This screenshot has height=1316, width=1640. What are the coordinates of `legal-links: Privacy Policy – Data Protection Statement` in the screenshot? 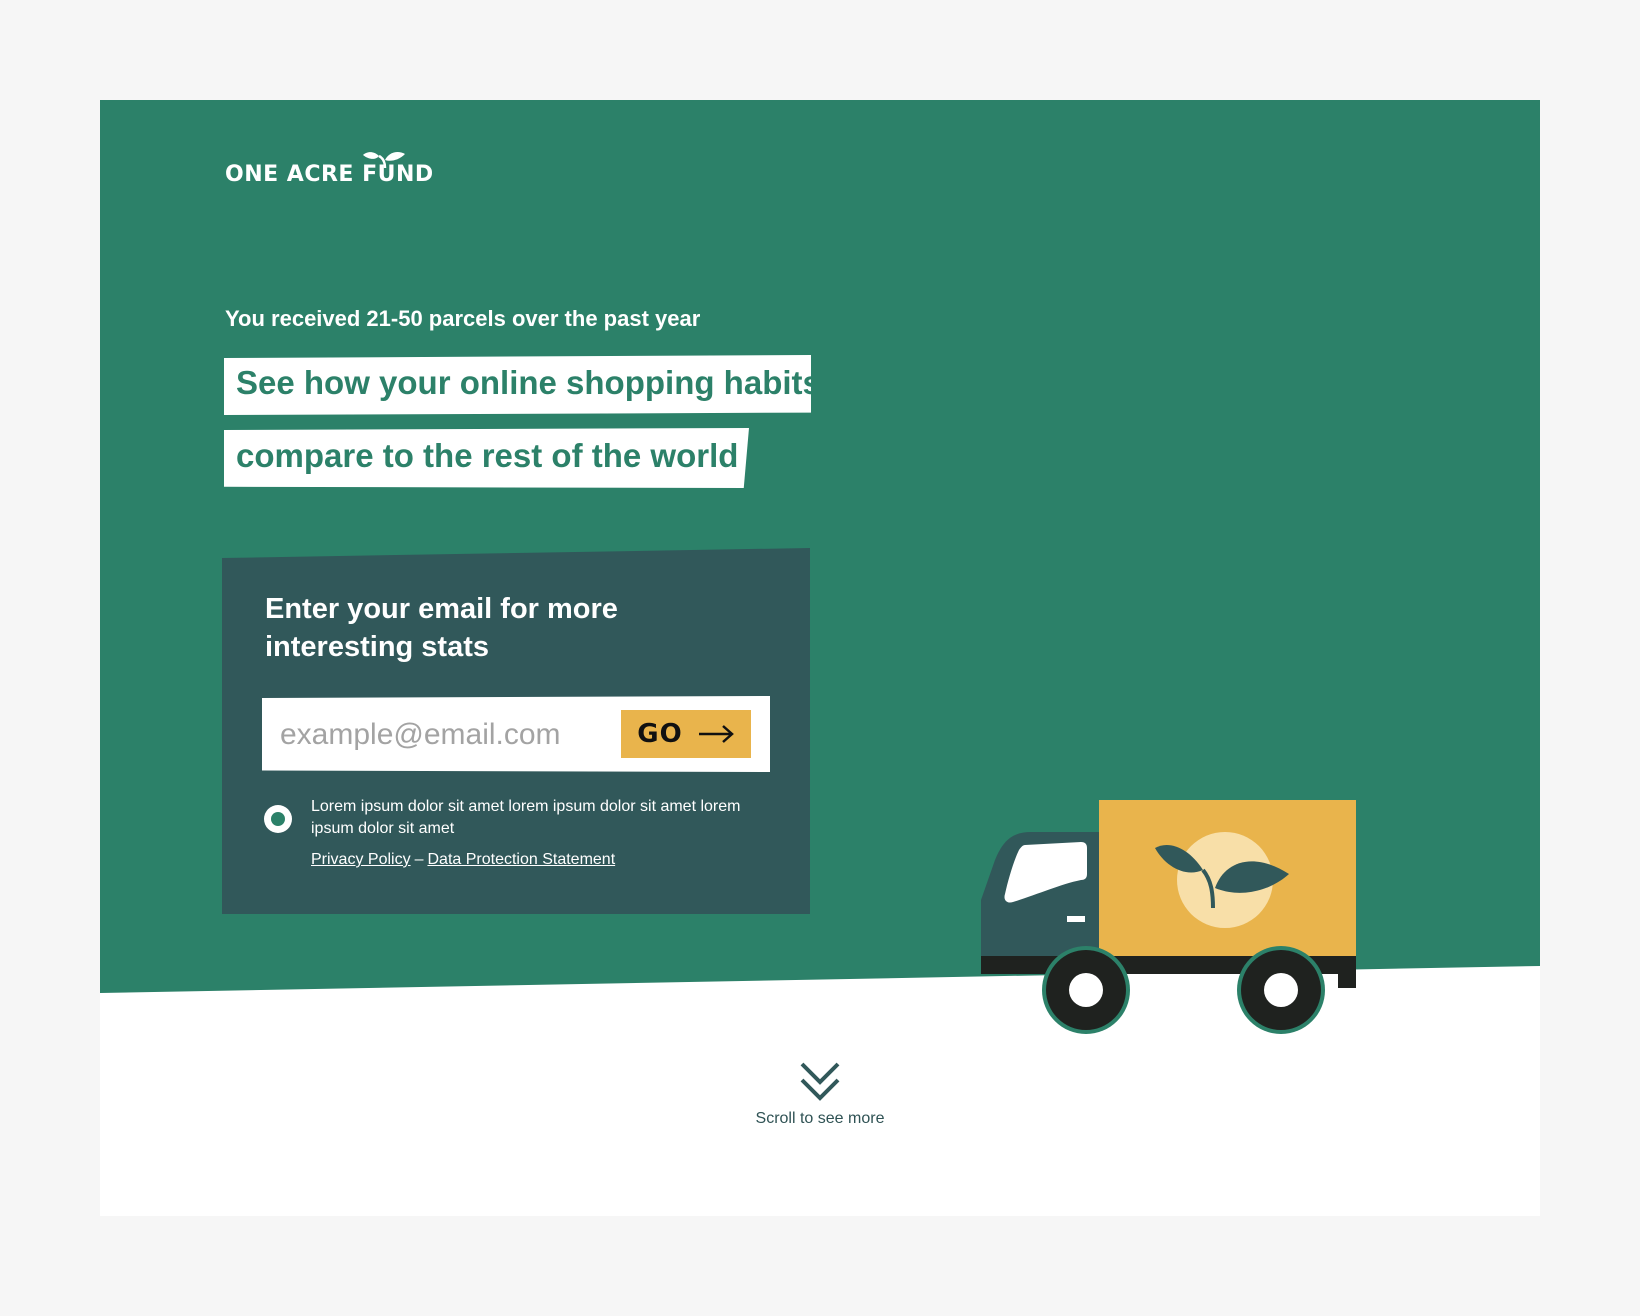 It's located at (463, 860).